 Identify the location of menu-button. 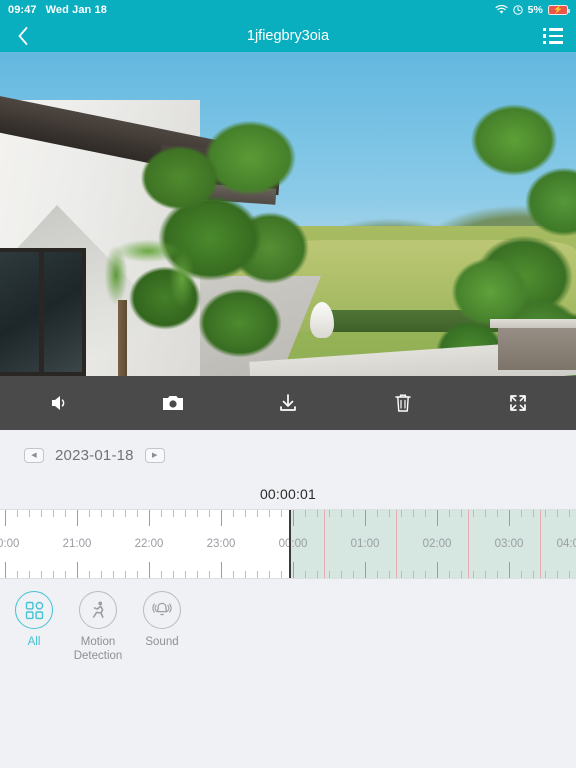
(553, 36).